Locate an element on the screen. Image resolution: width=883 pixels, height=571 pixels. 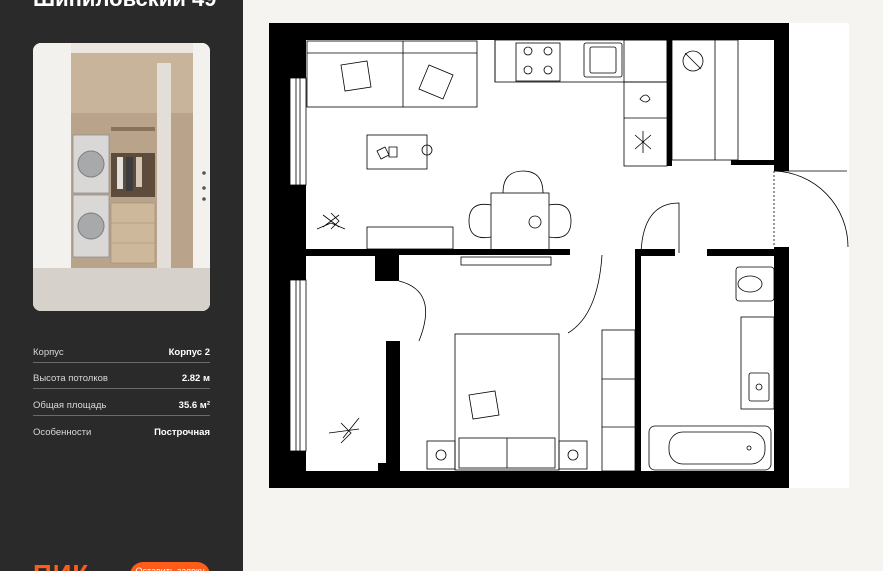
spec-row-features: Особенности Построчная is located at coordinates (121, 429).